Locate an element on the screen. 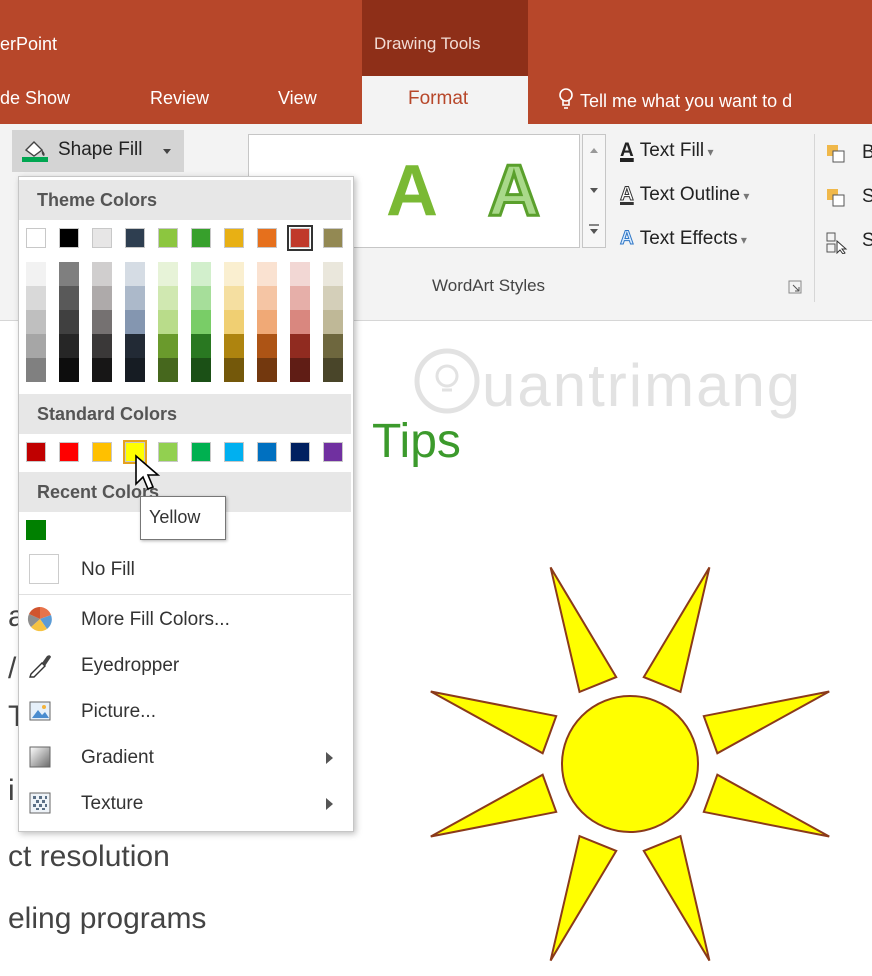 The width and height of the screenshot is (872, 976). no-fill-option: No Fill is located at coordinates (185, 570).